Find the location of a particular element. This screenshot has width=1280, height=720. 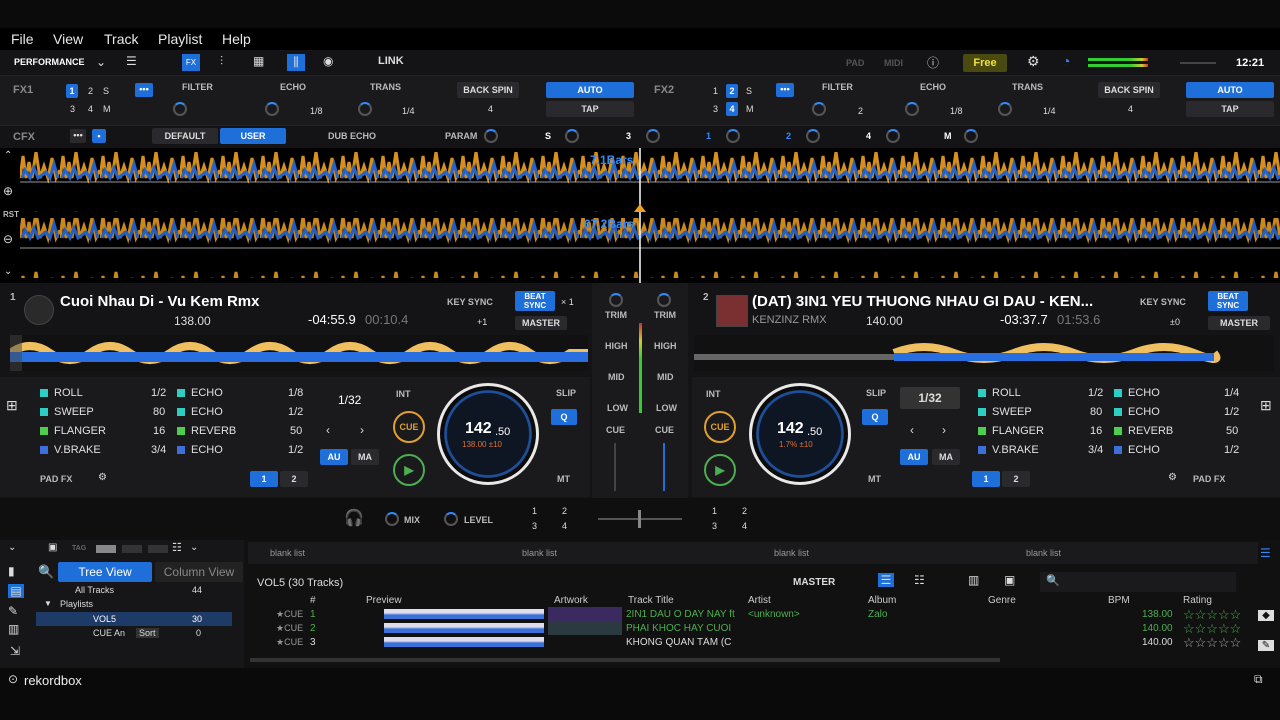

record-icon: ◉ is located at coordinates (328, 61).